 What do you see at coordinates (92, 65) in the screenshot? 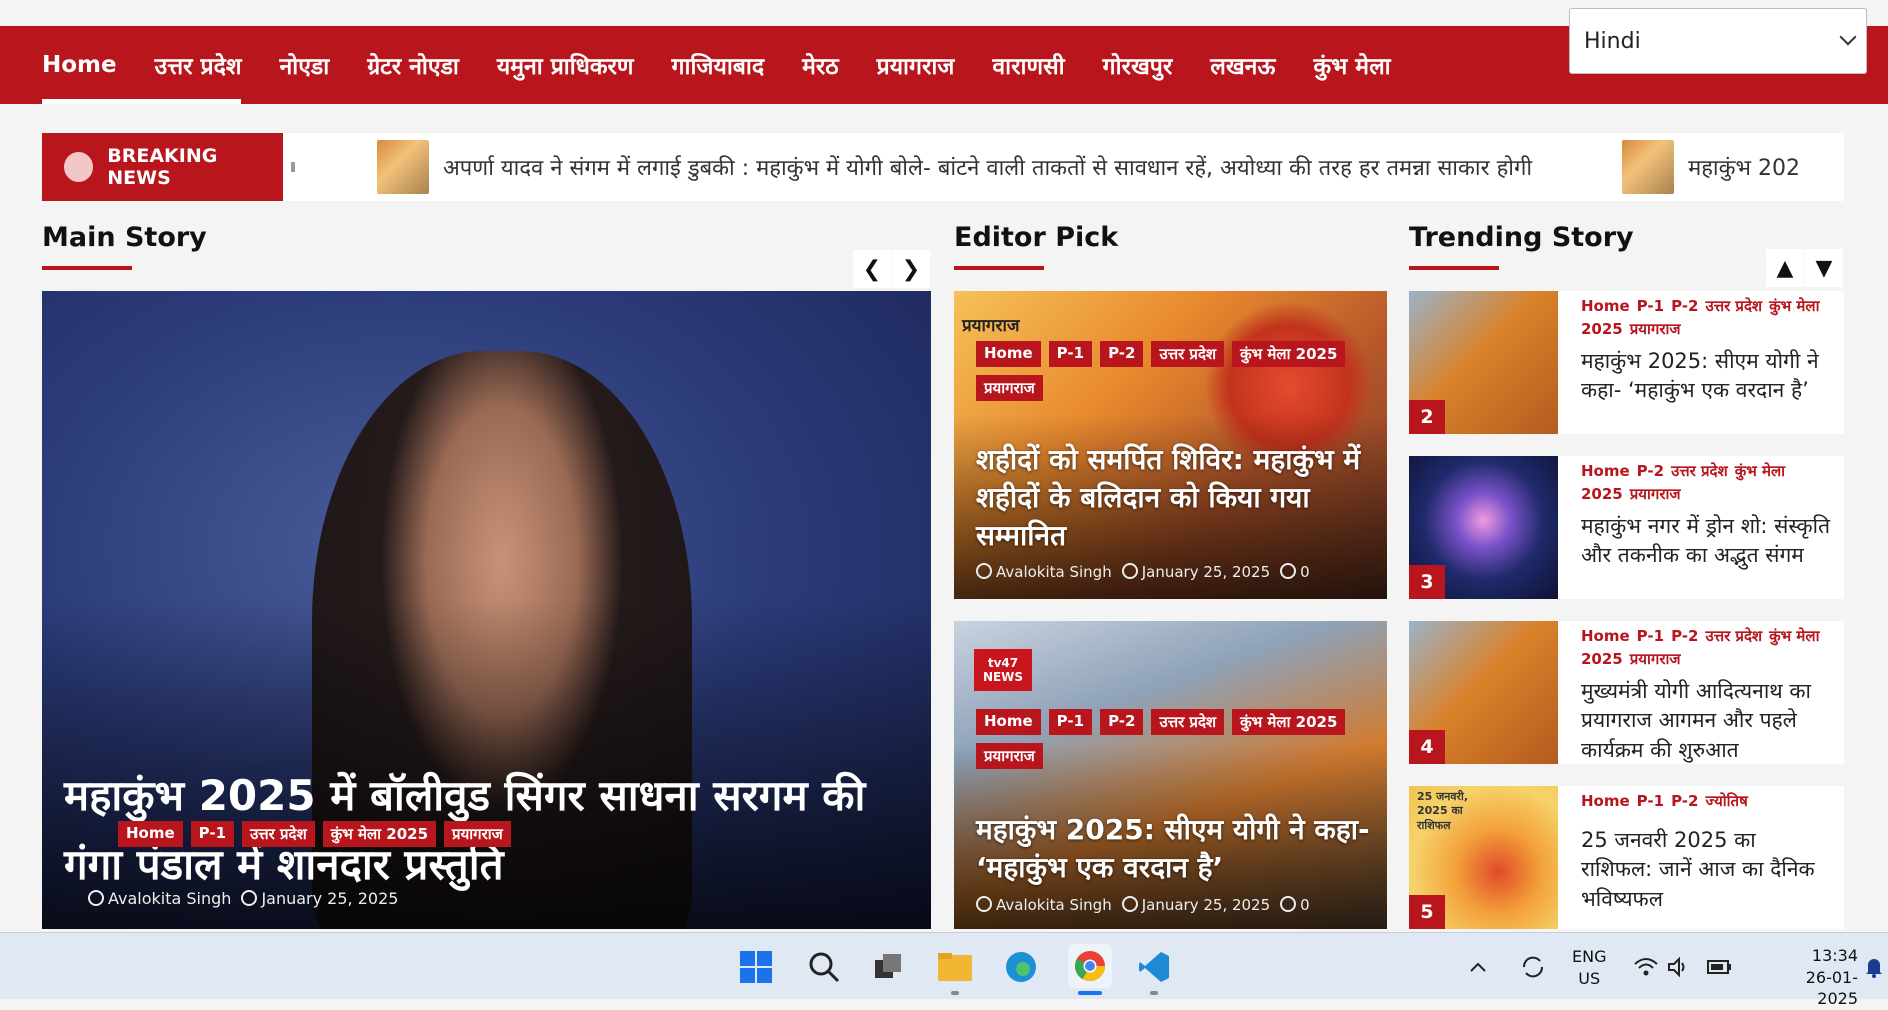
I see `nav-item-home: Home` at bounding box center [92, 65].